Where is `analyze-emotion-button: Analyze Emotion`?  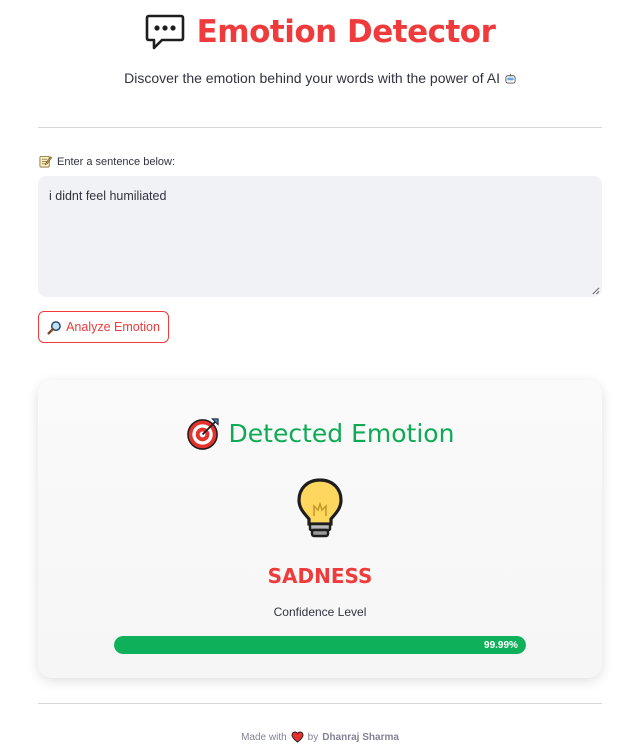
analyze-emotion-button: Analyze Emotion is located at coordinates (103, 327).